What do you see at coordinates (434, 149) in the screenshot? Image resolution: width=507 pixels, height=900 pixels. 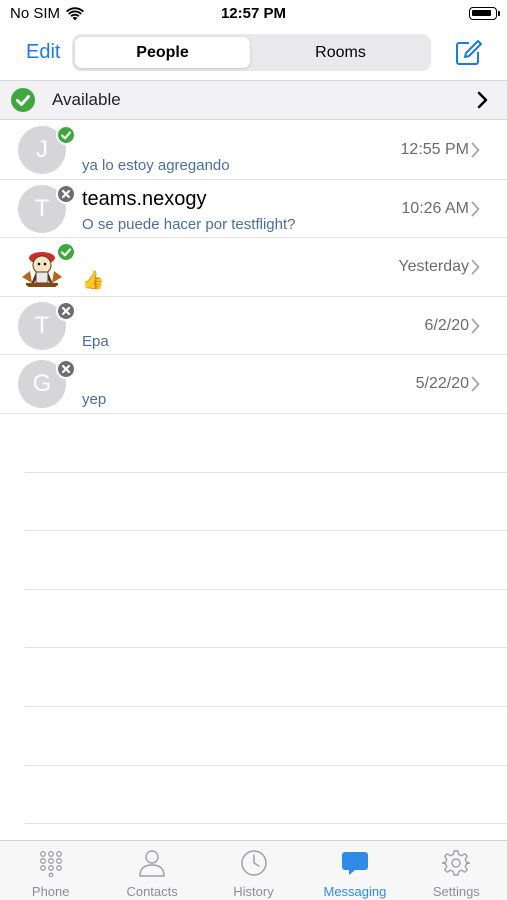 I see `message-time: 12:55 PM` at bounding box center [434, 149].